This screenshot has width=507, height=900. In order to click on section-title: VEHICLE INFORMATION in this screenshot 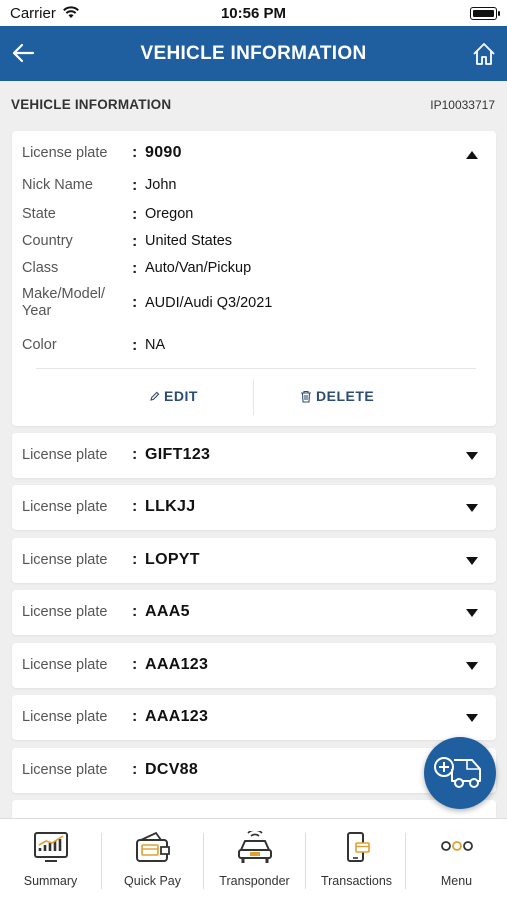, I will do `click(91, 104)`.